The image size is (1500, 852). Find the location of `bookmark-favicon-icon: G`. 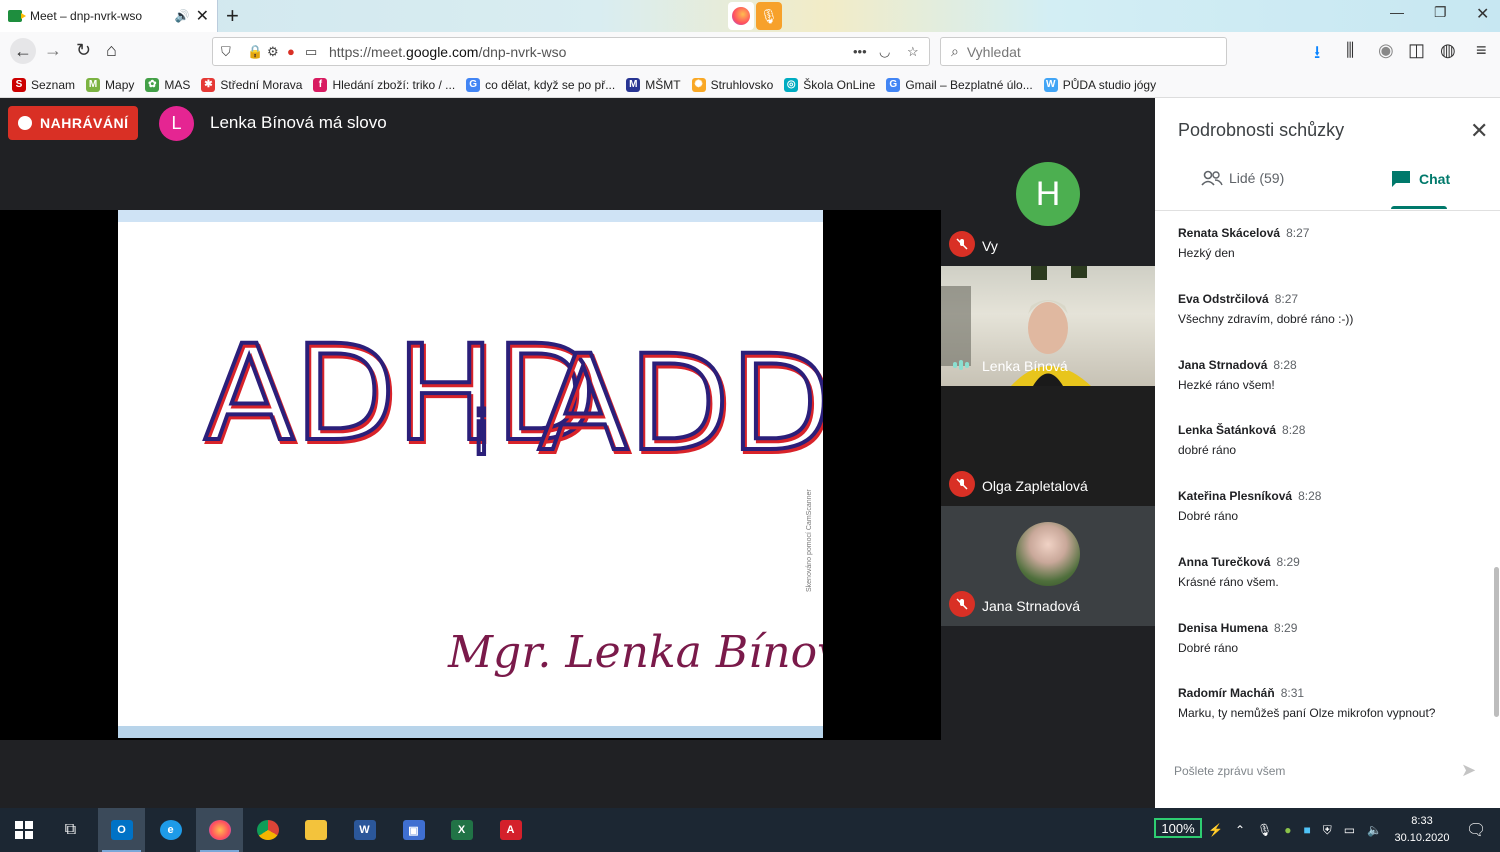

bookmark-favicon-icon: G is located at coordinates (893, 84).